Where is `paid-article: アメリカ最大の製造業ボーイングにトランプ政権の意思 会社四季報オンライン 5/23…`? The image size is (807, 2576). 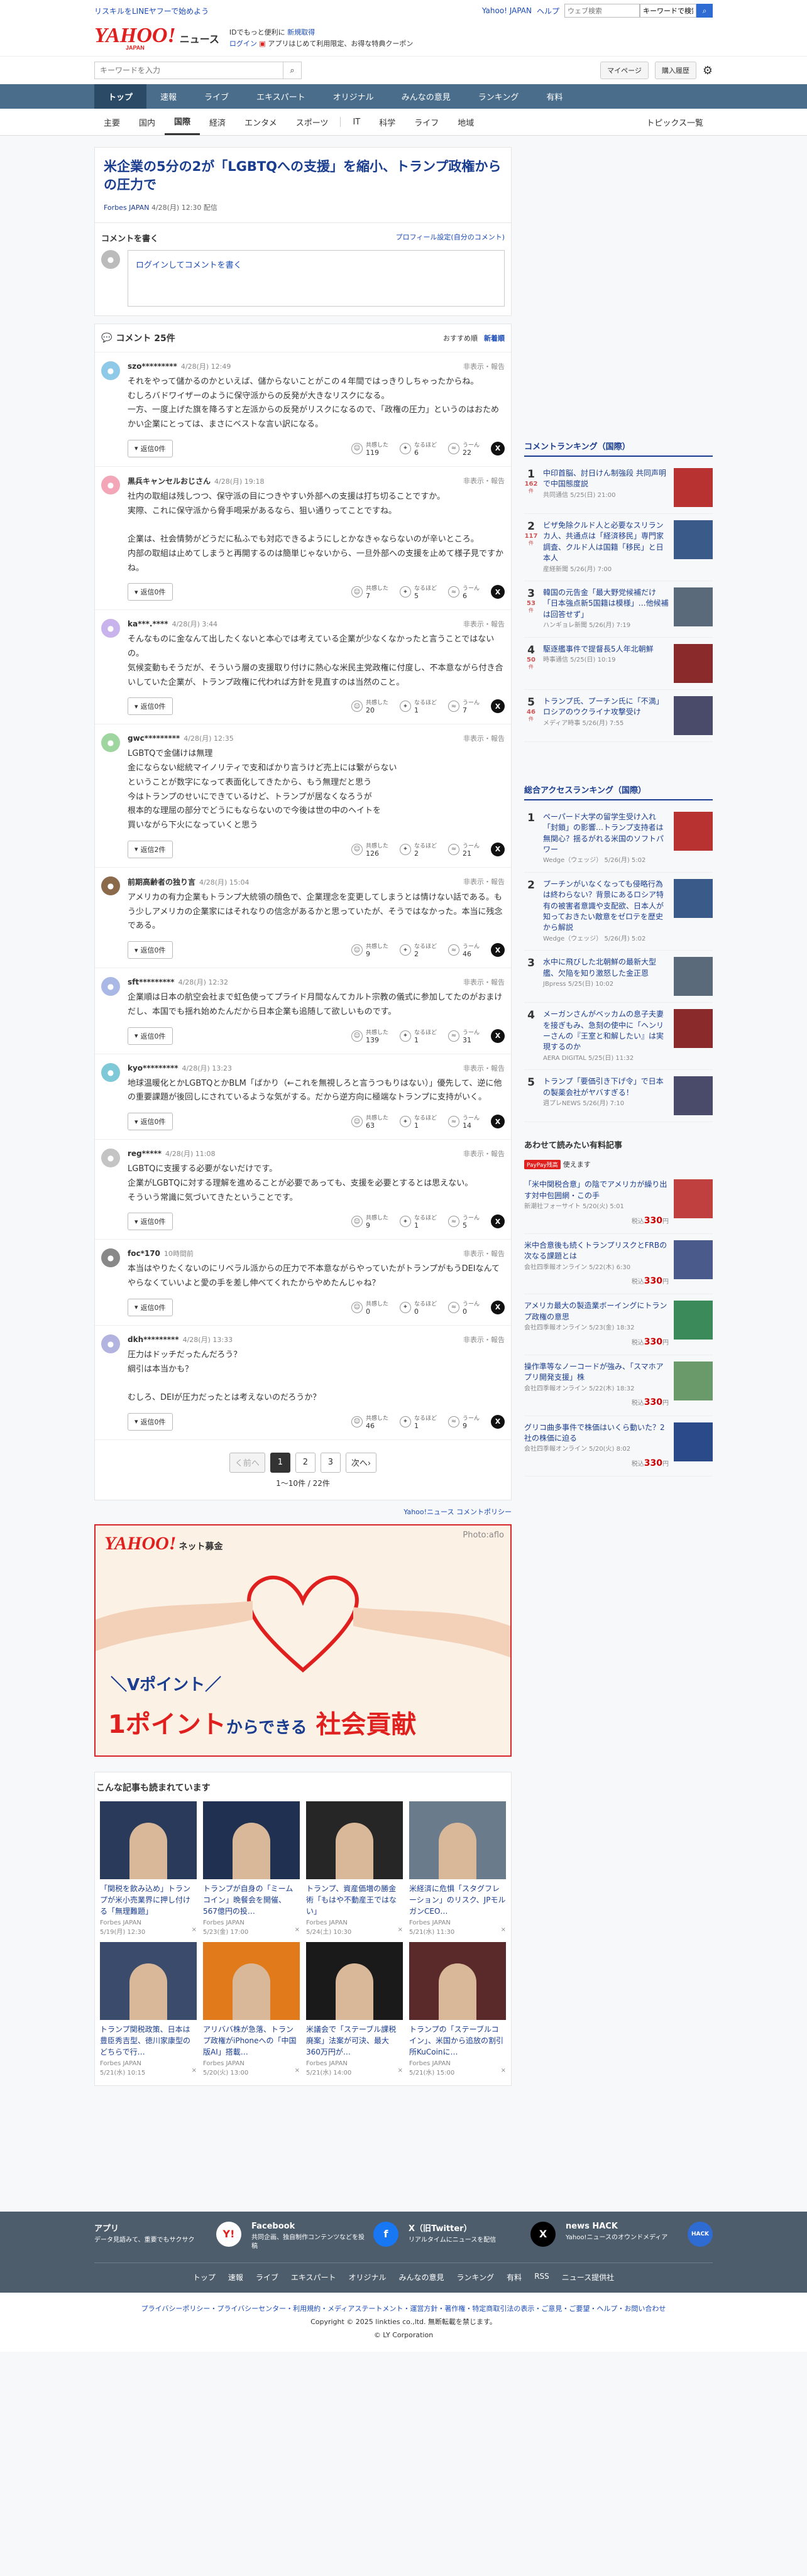
paid-article: アメリカ最大の製造業ボーイングにトランプ政権の意思 会社四季報オンライン 5/23… is located at coordinates (618, 1325).